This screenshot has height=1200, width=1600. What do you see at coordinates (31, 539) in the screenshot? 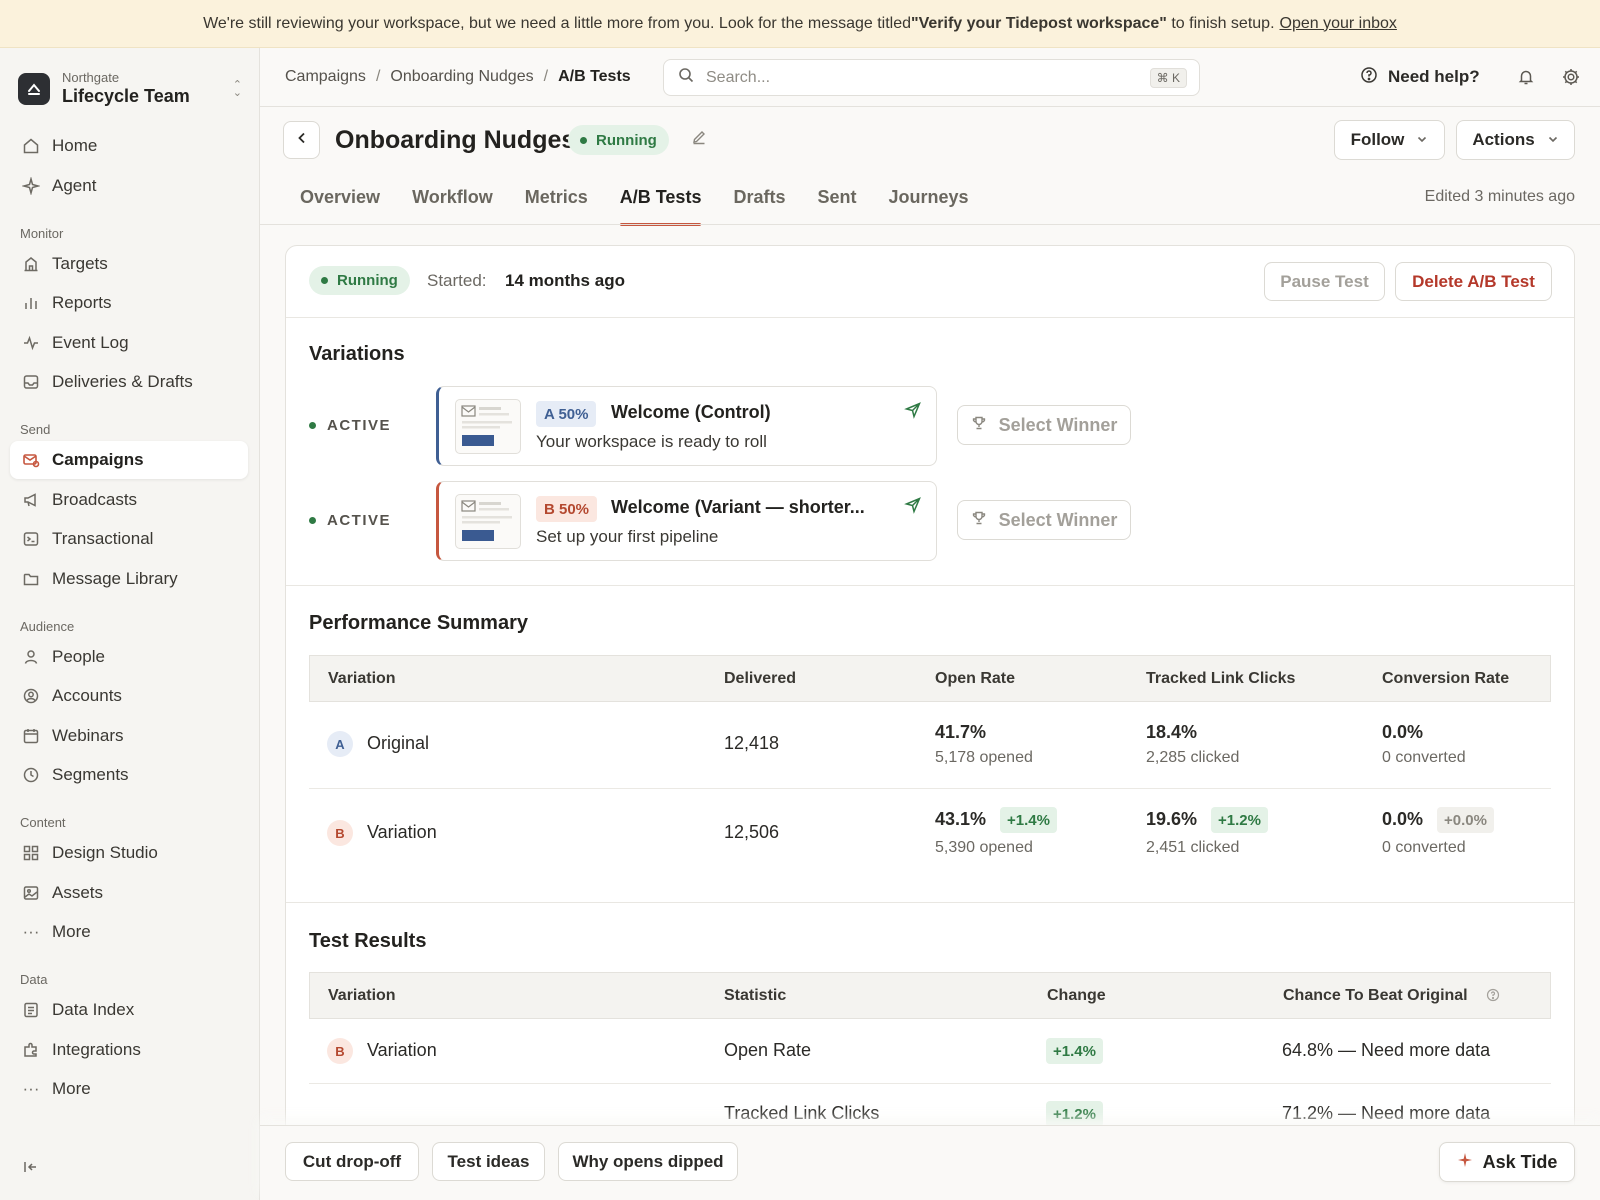
I see `terminal-icon` at bounding box center [31, 539].